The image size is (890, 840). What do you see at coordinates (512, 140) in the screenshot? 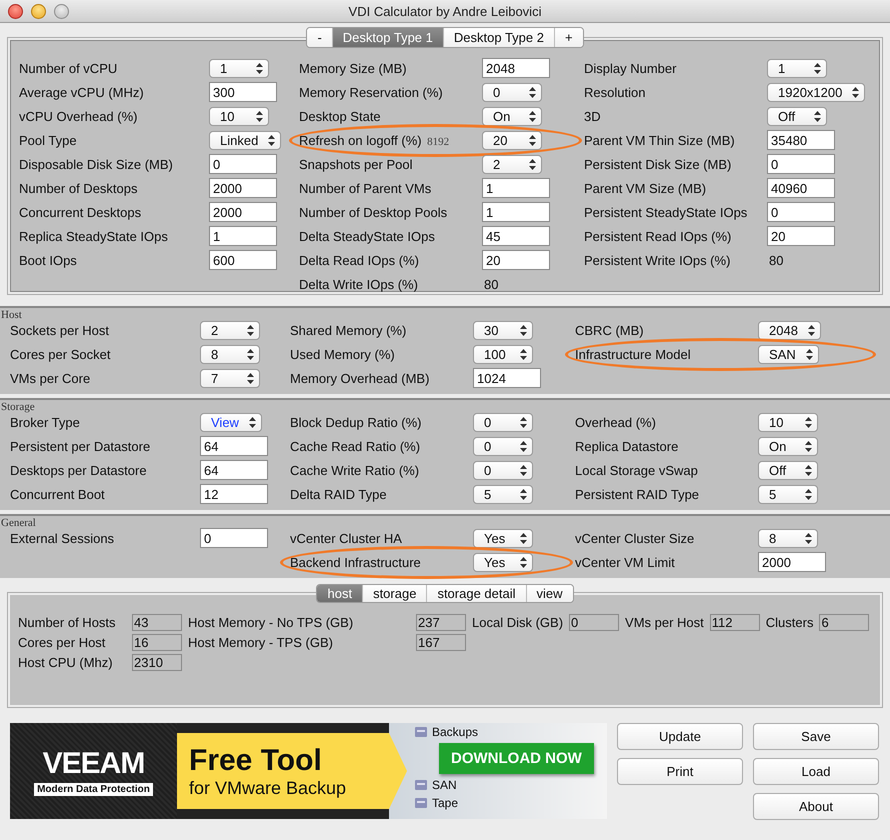
I see `select-dropdown: 20` at bounding box center [512, 140].